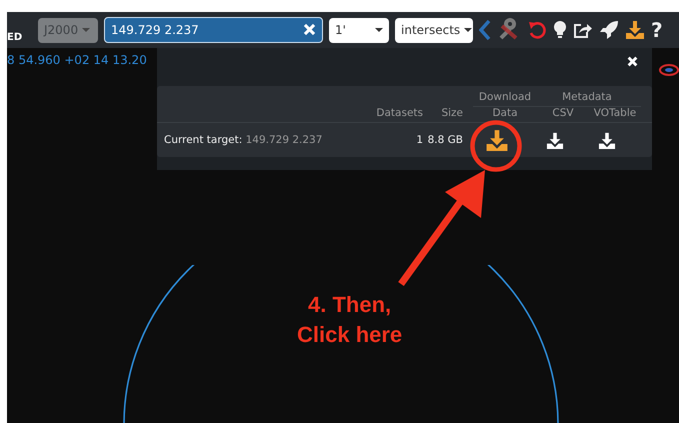 This screenshot has height=423, width=679. I want to click on radius-select: 1', so click(359, 30).